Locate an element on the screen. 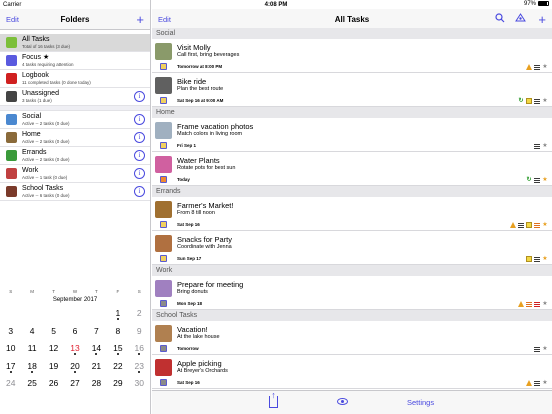 The height and width of the screenshot is (414, 552). calendar-day: 12 is located at coordinates (53, 350).